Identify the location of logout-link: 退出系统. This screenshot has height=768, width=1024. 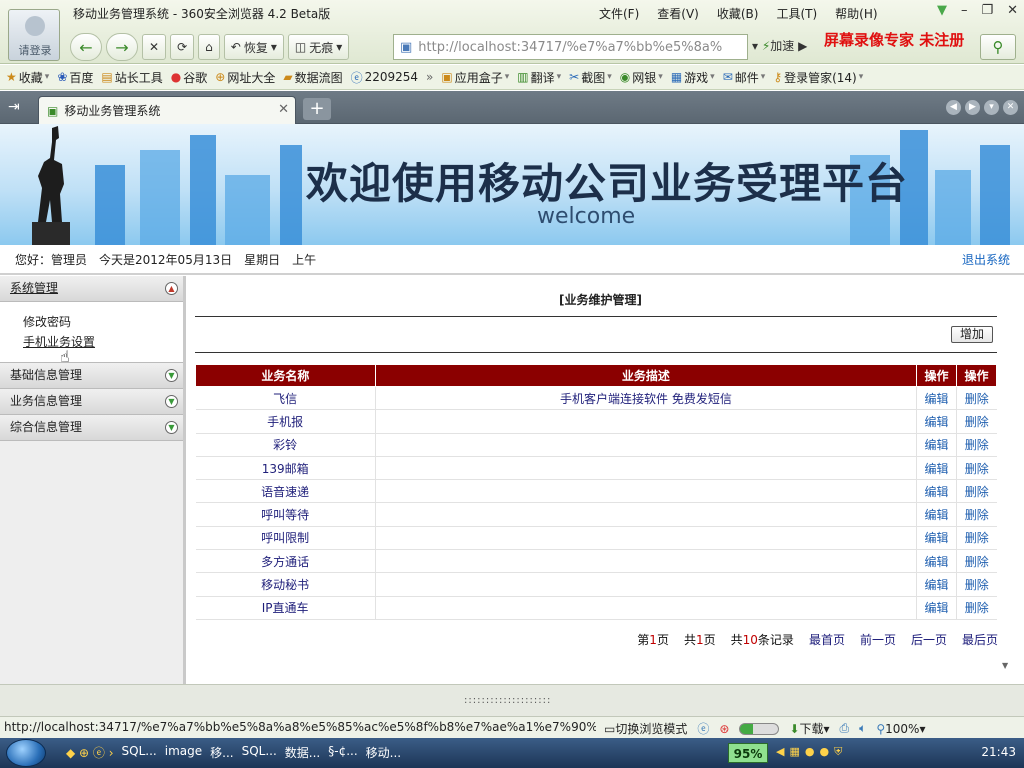
(986, 259).